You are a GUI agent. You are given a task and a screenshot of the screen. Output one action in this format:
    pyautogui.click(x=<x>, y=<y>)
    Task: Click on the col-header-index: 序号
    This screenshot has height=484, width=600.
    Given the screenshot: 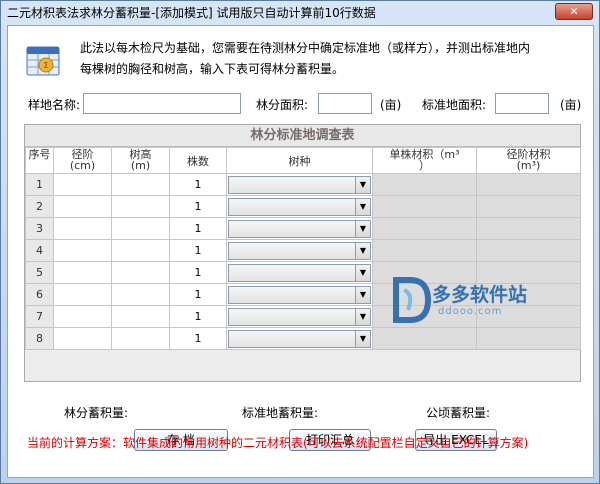 What is the action you would take?
    pyautogui.click(x=39, y=160)
    